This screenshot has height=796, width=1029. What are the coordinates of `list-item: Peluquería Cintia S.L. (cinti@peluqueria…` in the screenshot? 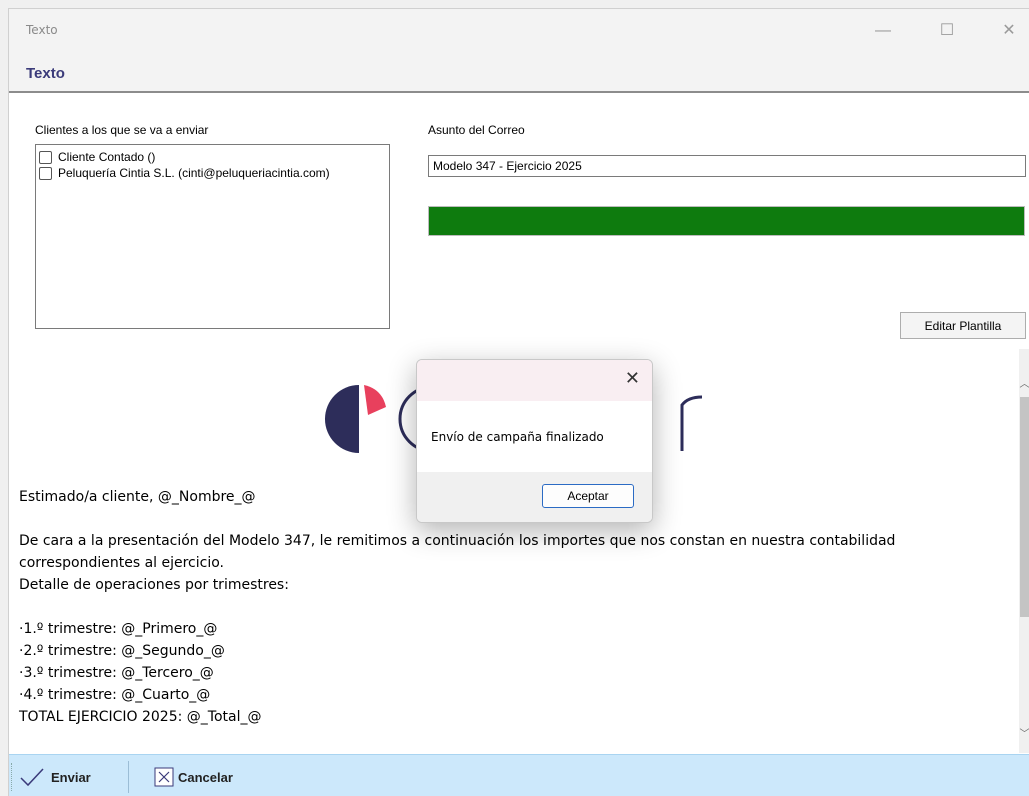 It's located at (212, 173).